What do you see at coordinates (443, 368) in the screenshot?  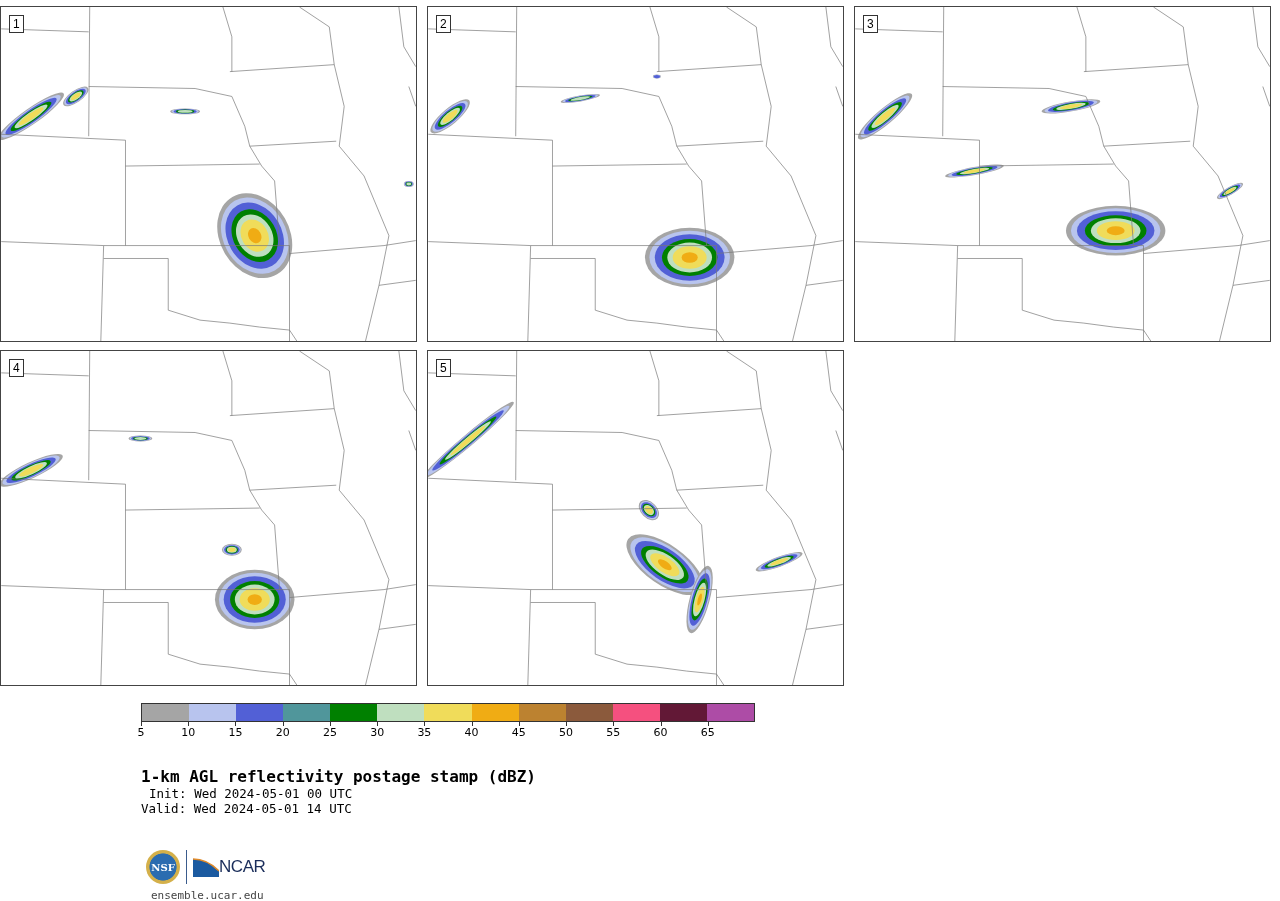 I see `panel-number: 5` at bounding box center [443, 368].